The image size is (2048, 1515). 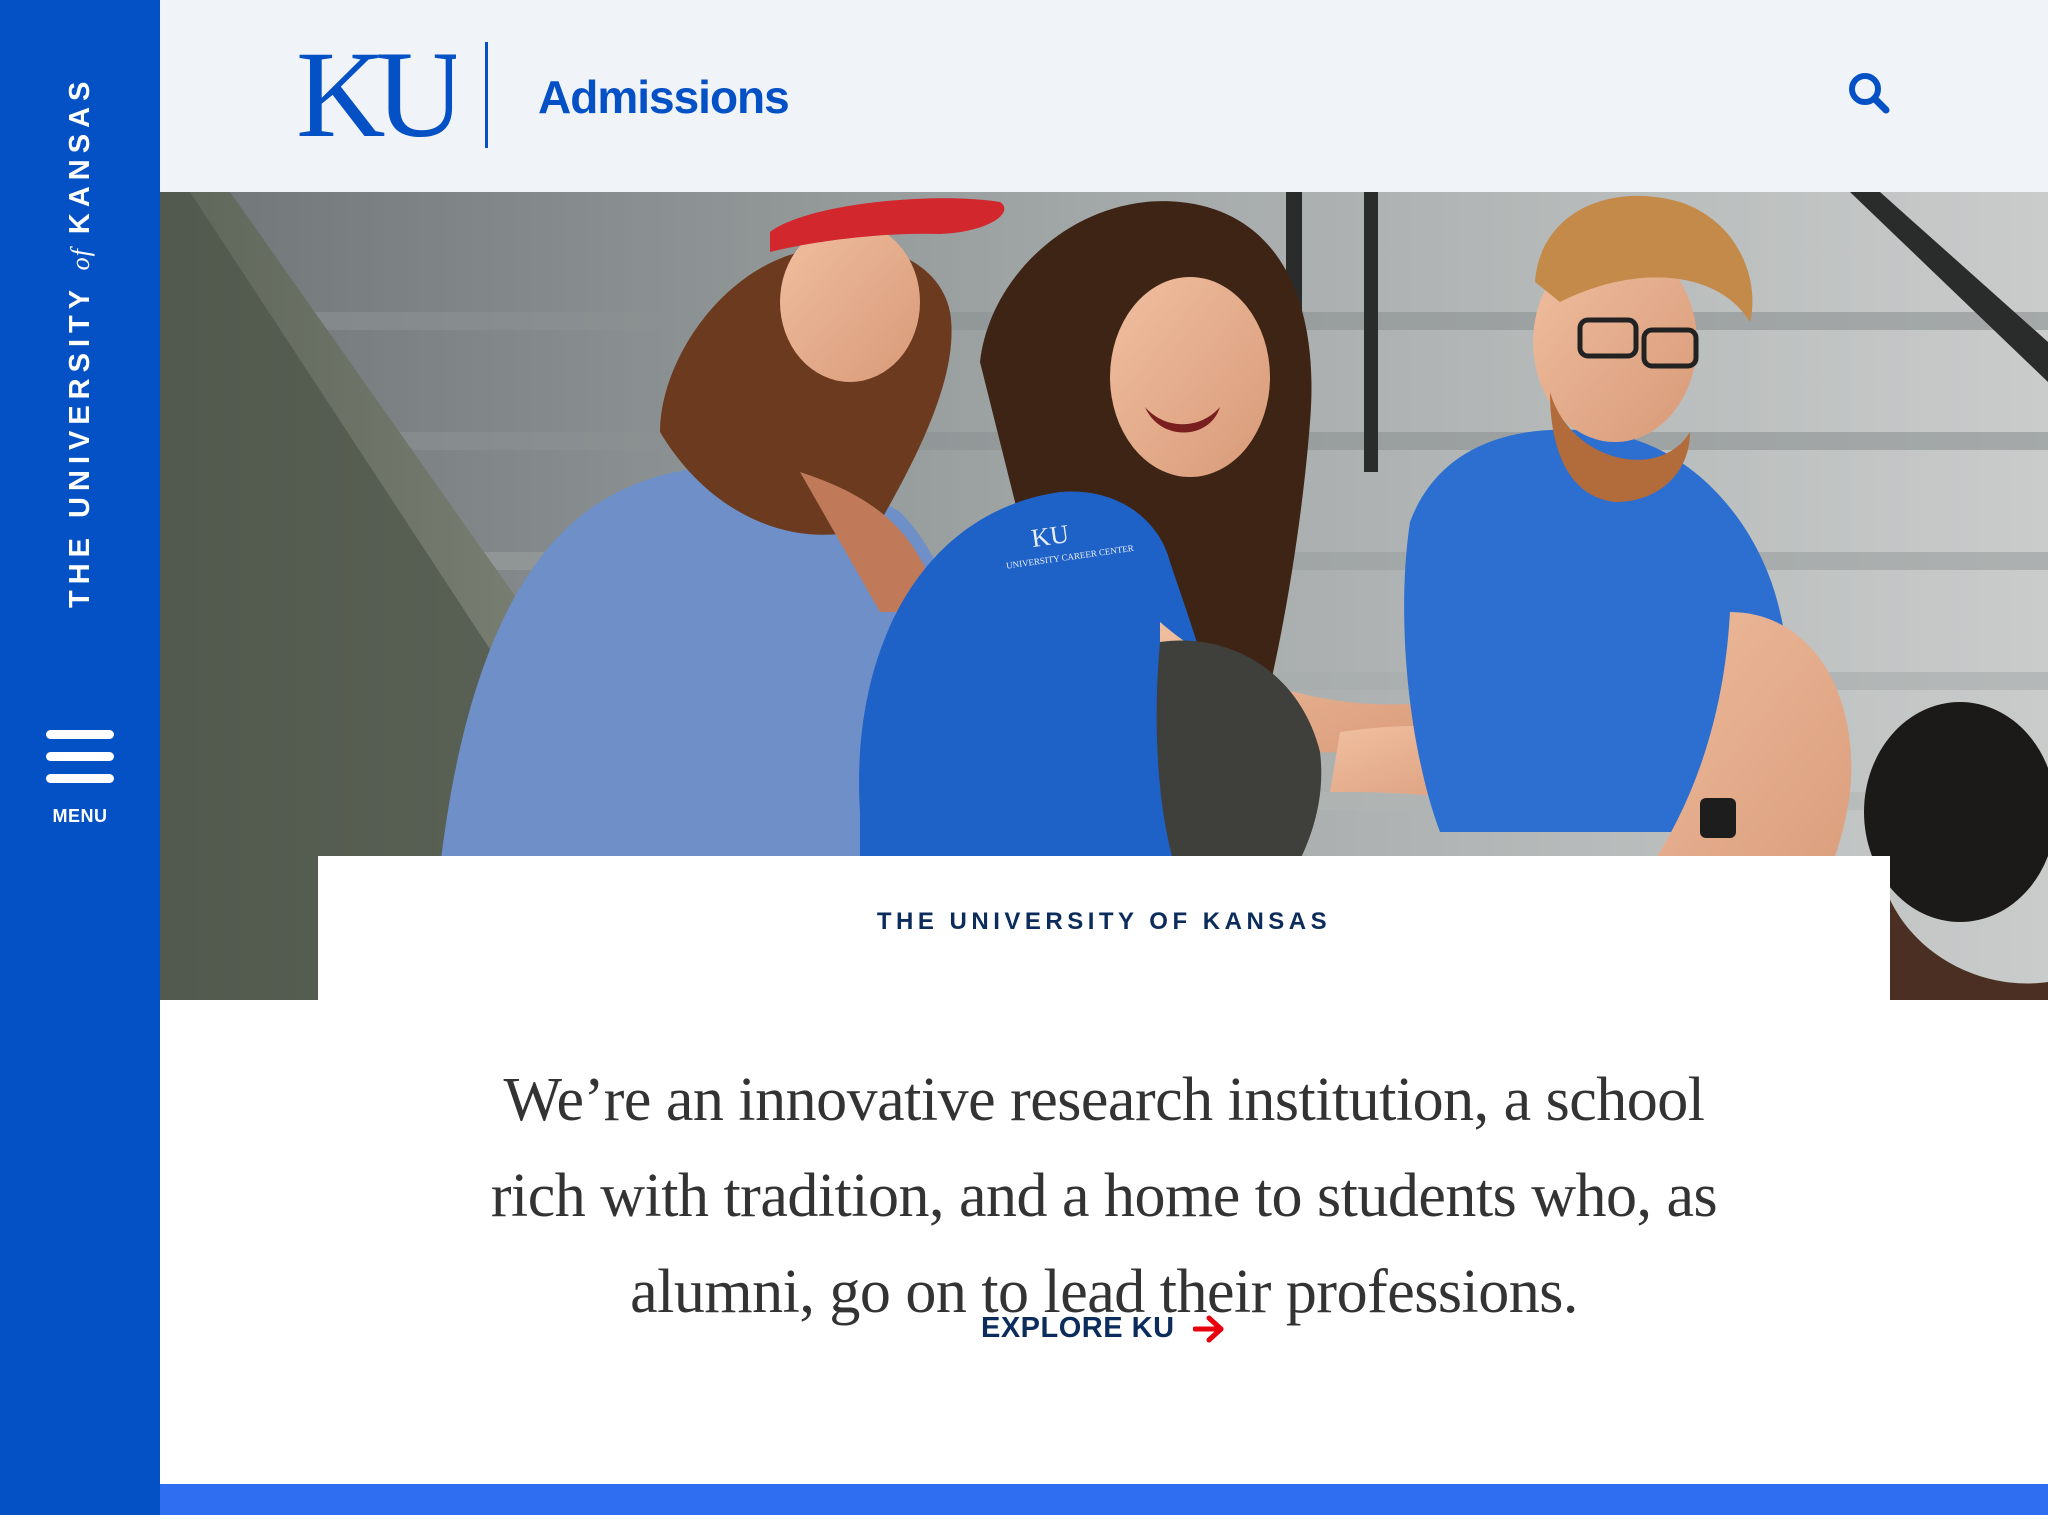 What do you see at coordinates (80, 259) in the screenshot?
I see `wordmark-of: of` at bounding box center [80, 259].